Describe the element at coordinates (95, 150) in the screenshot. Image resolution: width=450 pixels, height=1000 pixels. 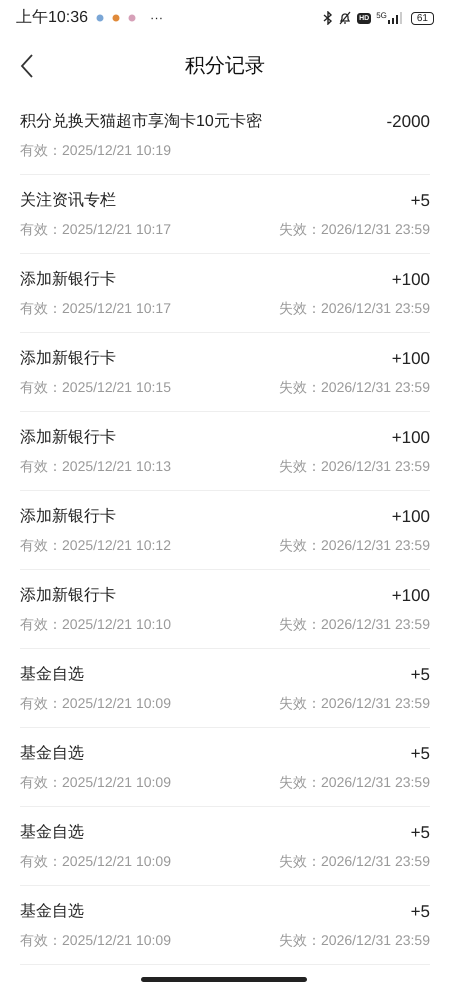
I see `valid-time: 有效：2025/12/21 10:19` at that location.